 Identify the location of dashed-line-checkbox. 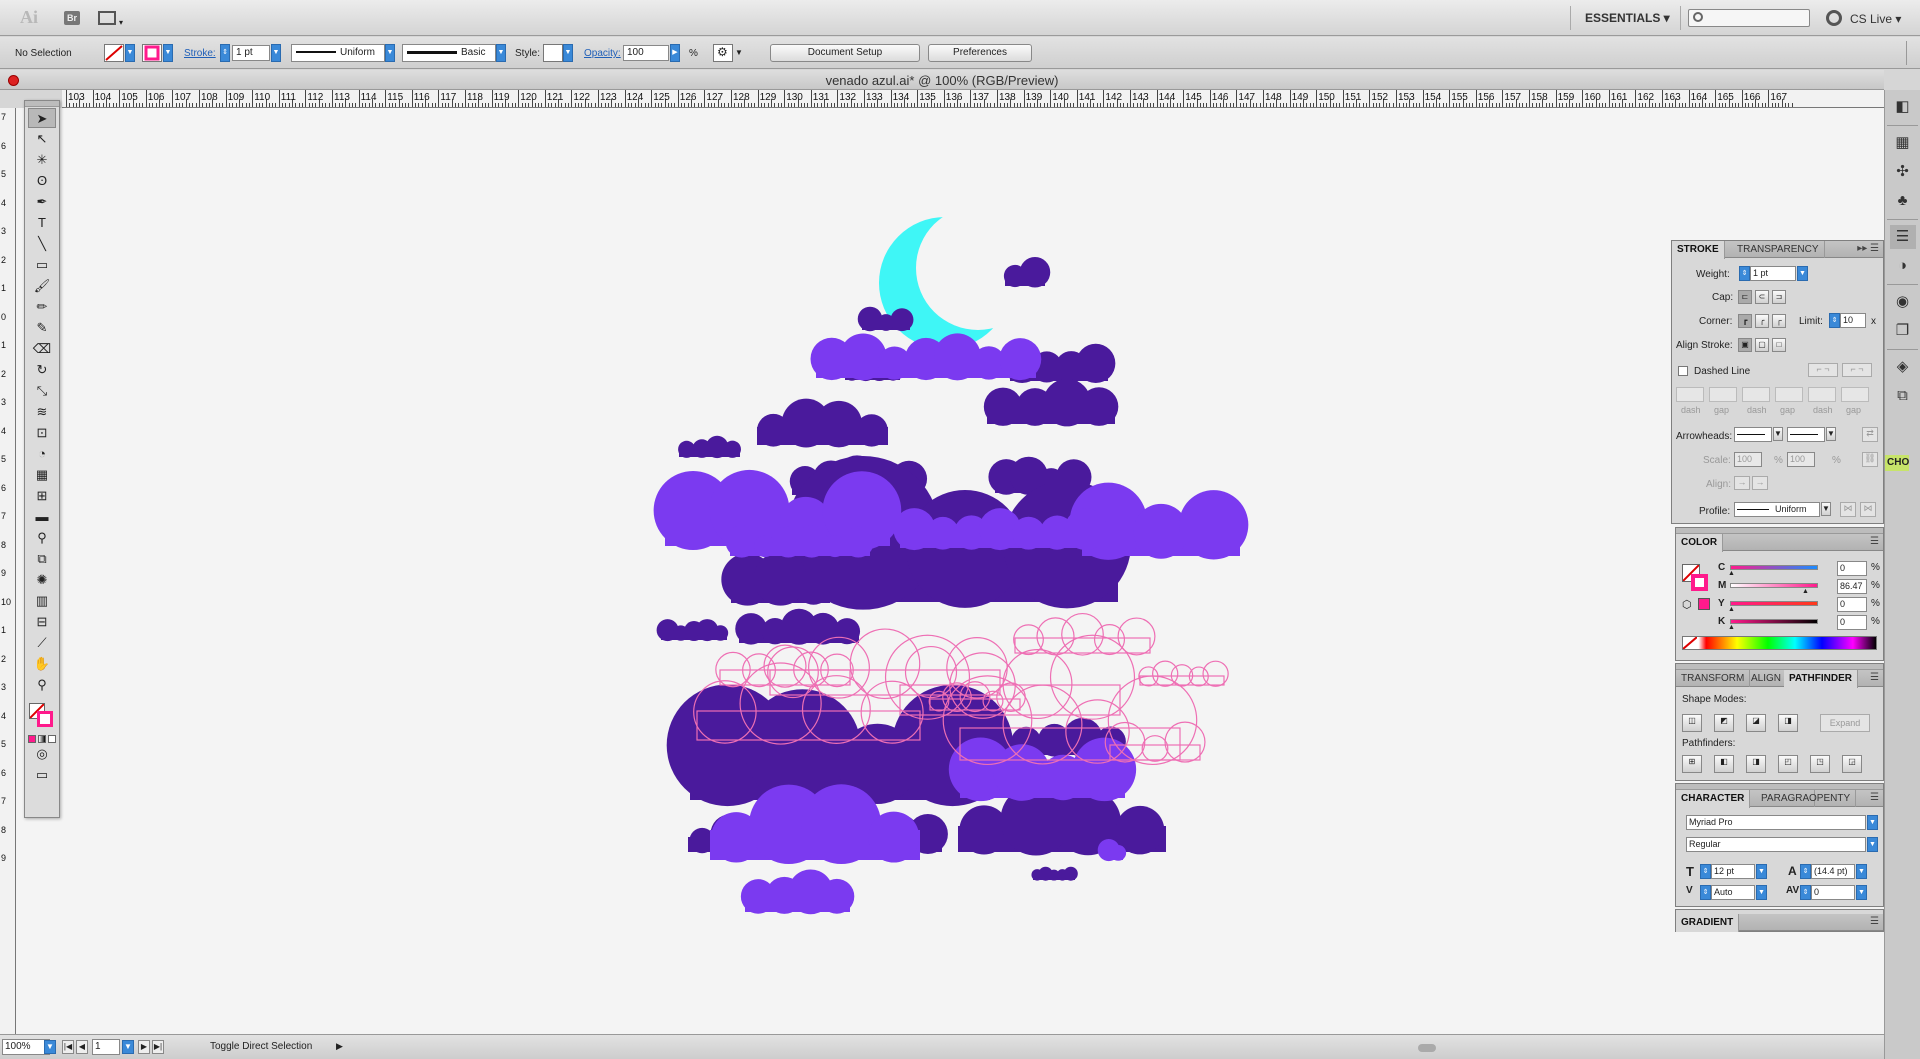
(1683, 371).